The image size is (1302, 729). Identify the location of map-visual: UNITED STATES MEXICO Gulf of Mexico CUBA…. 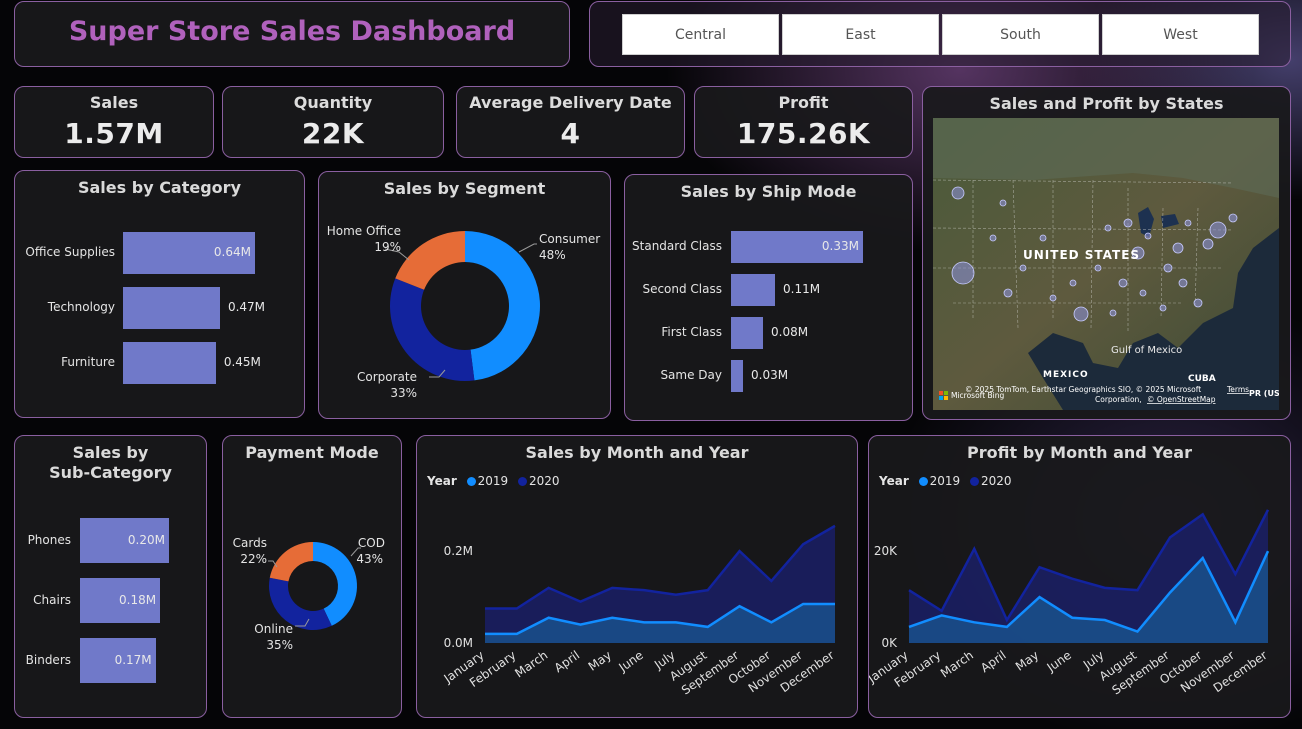
(1106, 264).